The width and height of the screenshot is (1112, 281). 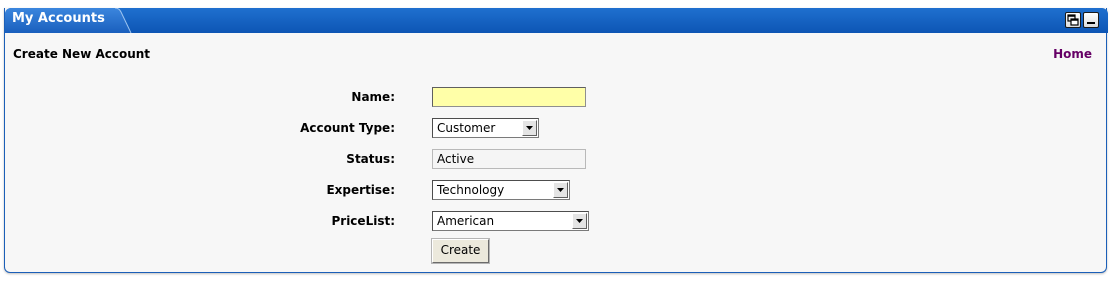 What do you see at coordinates (82, 54) in the screenshot?
I see `page-title: Create New Account` at bounding box center [82, 54].